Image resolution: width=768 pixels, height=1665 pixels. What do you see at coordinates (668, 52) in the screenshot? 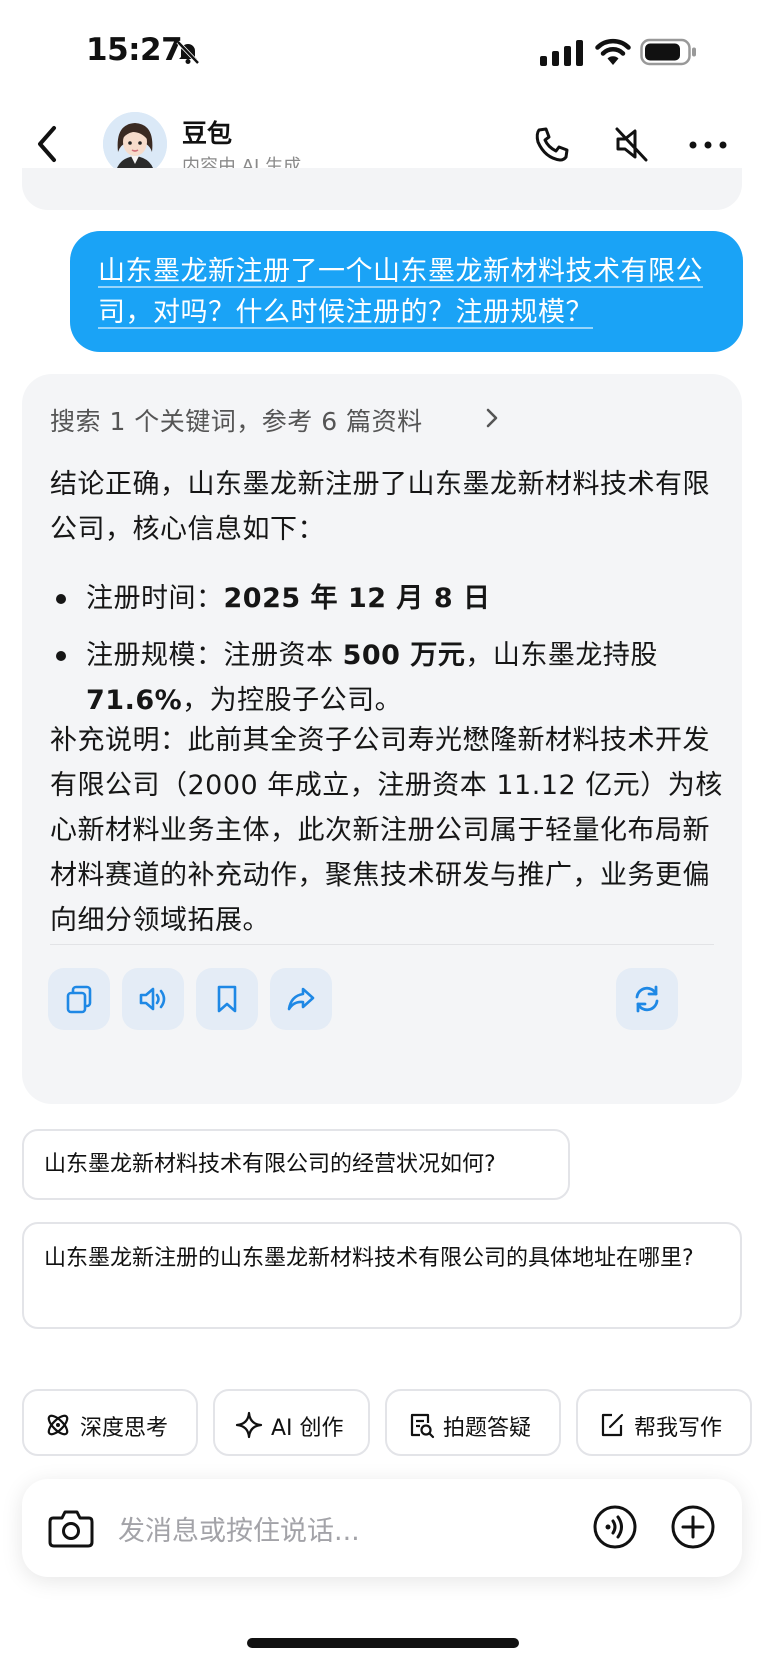
I see `battery-icon` at bounding box center [668, 52].